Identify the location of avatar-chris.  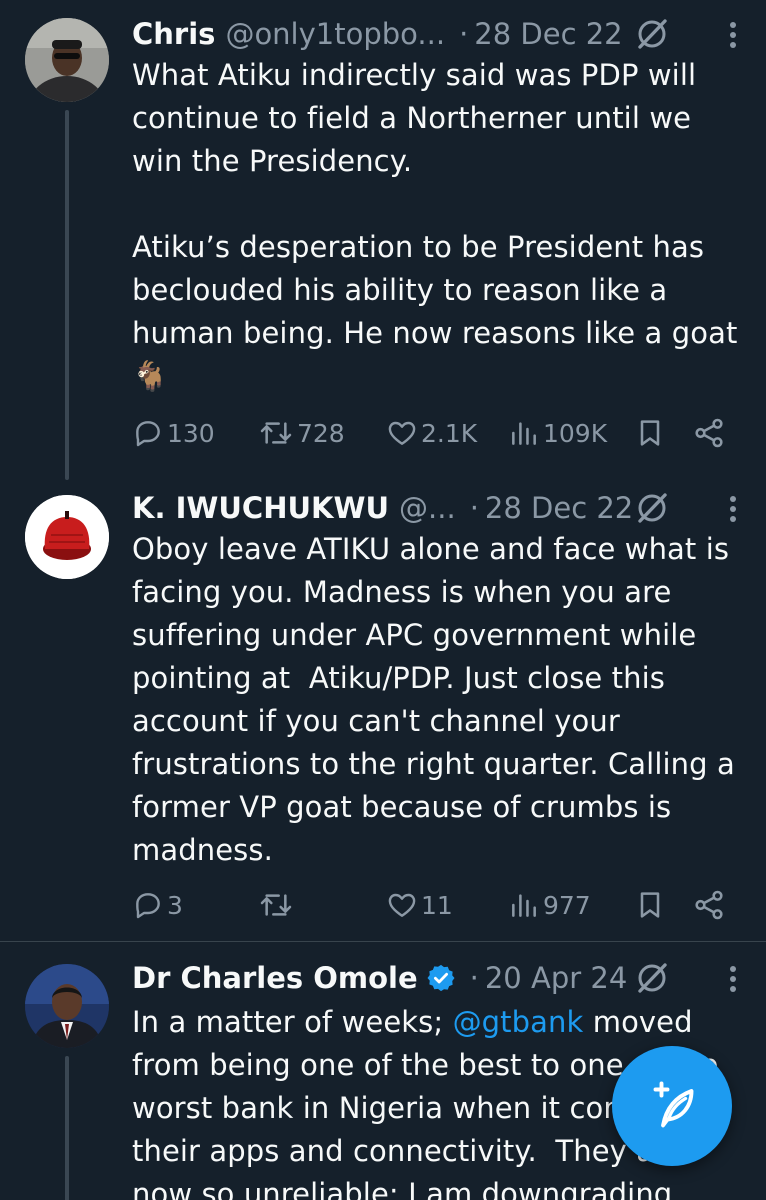
(67, 60).